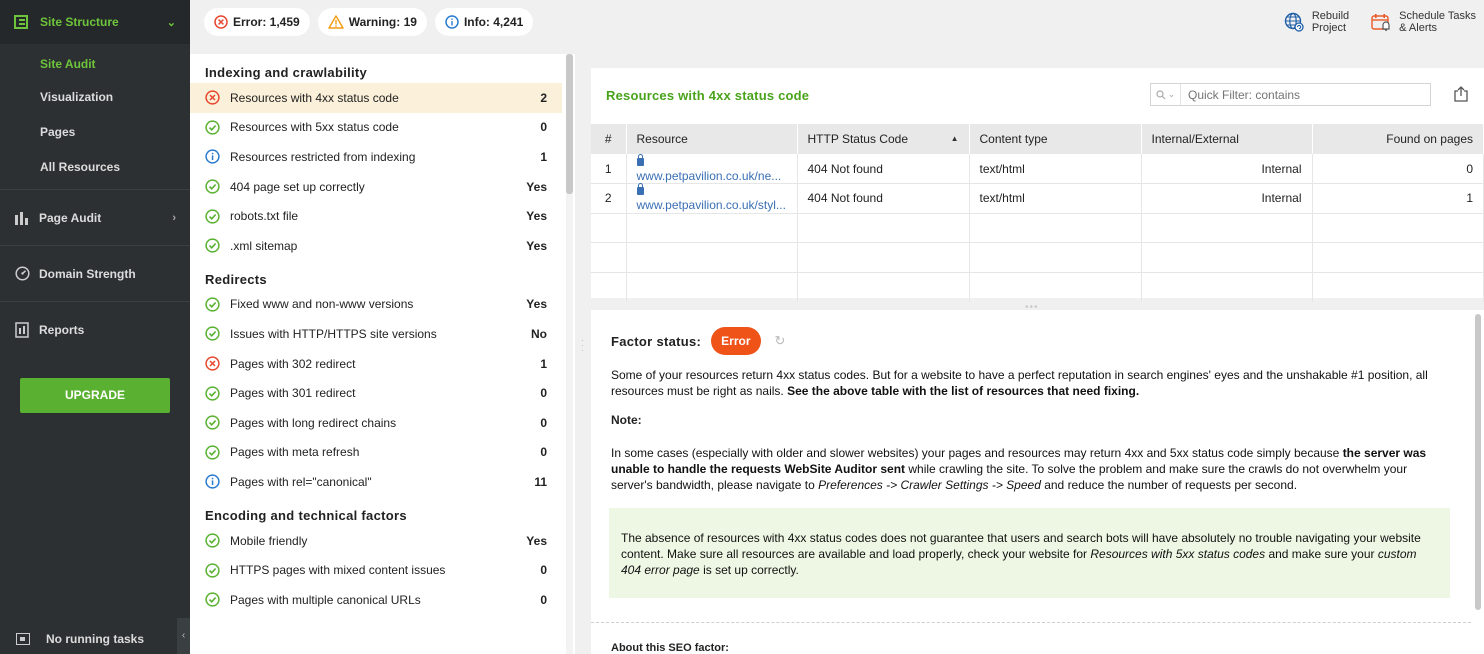  What do you see at coordinates (306, 515) in the screenshot?
I see `section-title: Encoding and technical factors` at bounding box center [306, 515].